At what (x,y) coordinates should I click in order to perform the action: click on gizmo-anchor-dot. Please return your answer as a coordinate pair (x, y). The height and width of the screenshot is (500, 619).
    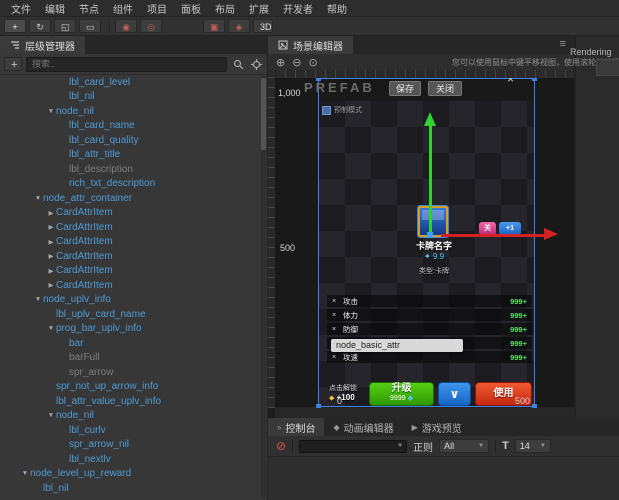
    Looking at the image, I should click on (430, 235).